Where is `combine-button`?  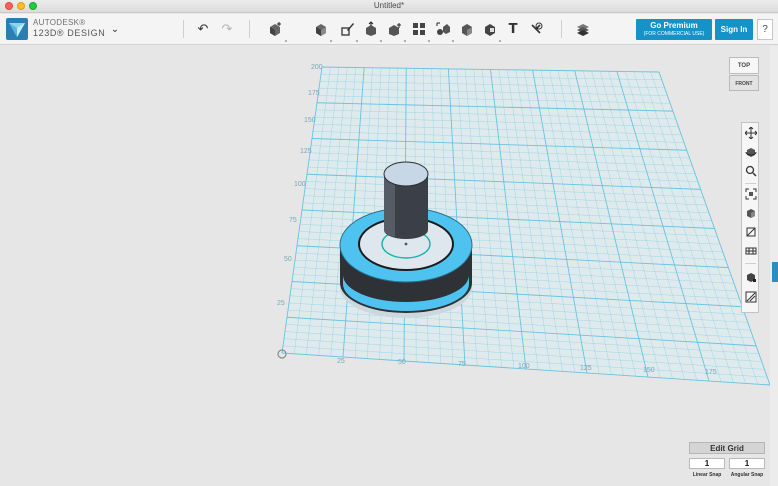
combine-button is located at coordinates (467, 29).